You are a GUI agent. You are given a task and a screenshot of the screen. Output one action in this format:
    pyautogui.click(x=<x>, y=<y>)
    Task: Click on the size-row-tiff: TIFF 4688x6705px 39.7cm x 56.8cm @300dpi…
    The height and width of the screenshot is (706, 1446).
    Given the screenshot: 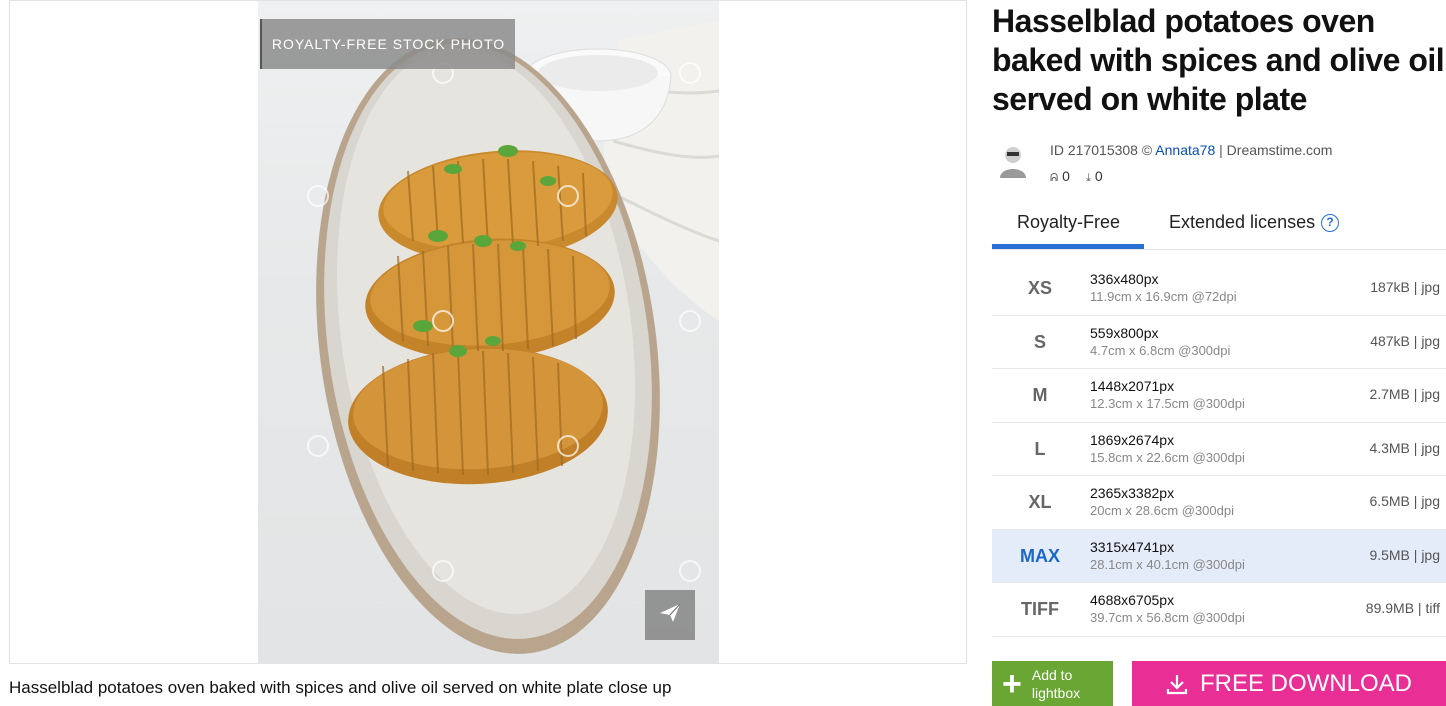 What is the action you would take?
    pyautogui.click(x=1219, y=610)
    